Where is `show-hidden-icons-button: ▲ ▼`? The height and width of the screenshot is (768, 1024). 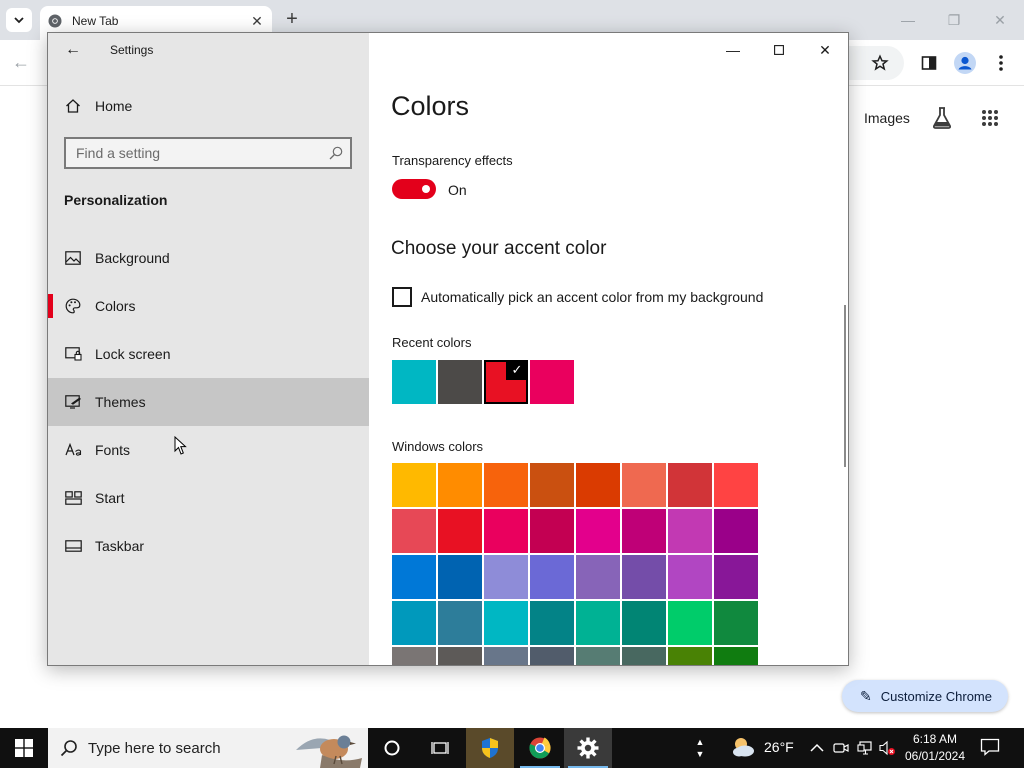
show-hidden-icons-button: ▲ ▼ is located at coordinates (700, 748).